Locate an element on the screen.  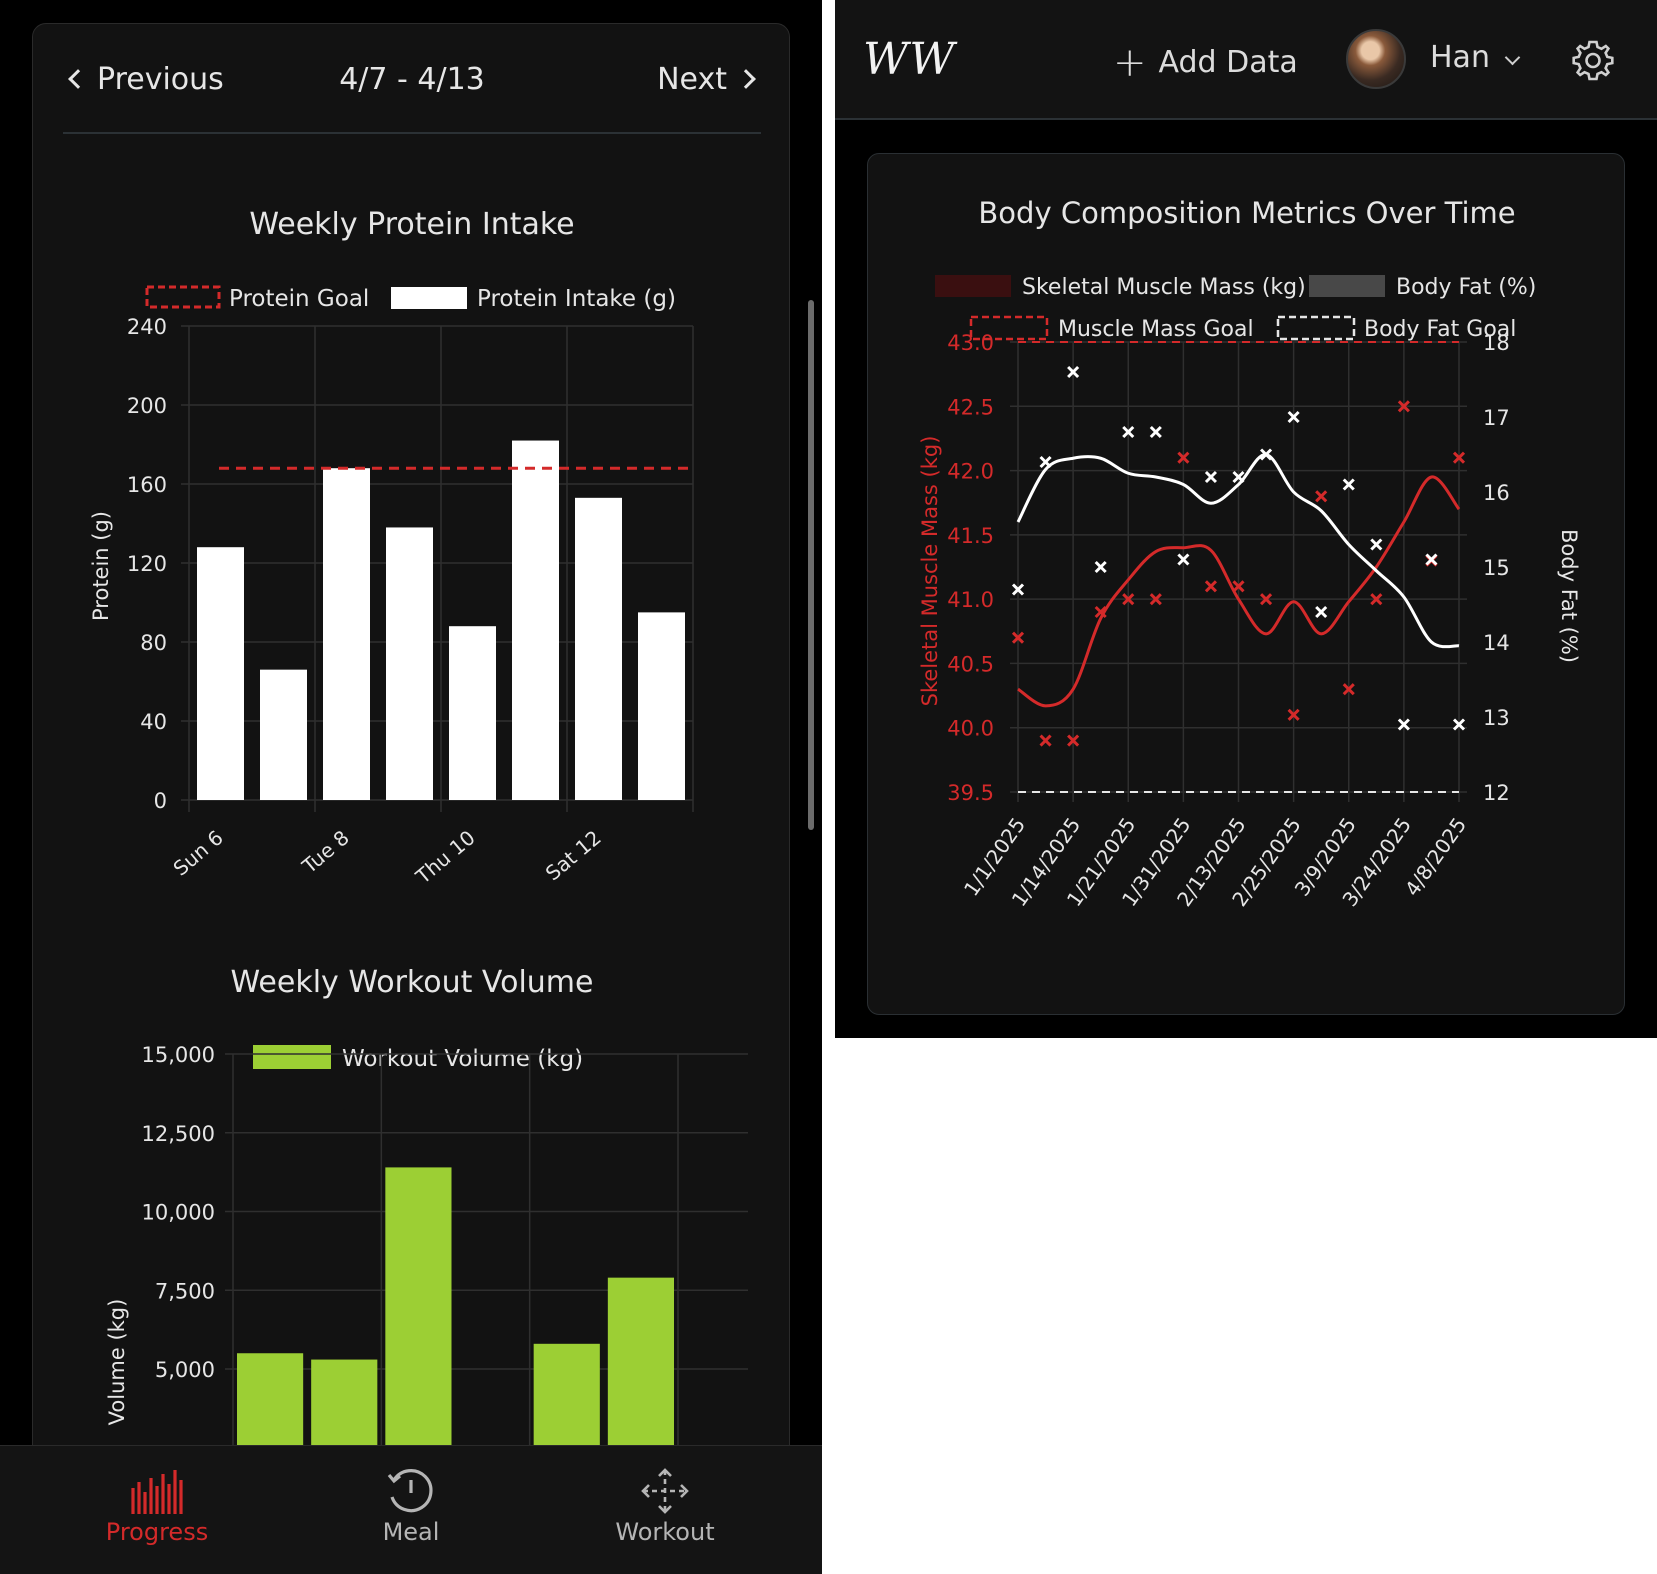
y-tick-label: 80 is located at coordinates (153, 643).